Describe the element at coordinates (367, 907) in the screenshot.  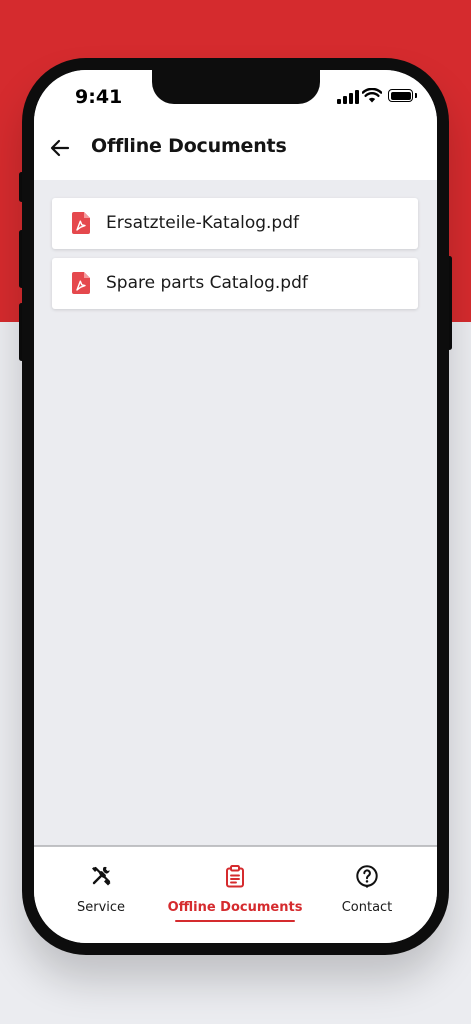
I see `tab-label: Contact` at that location.